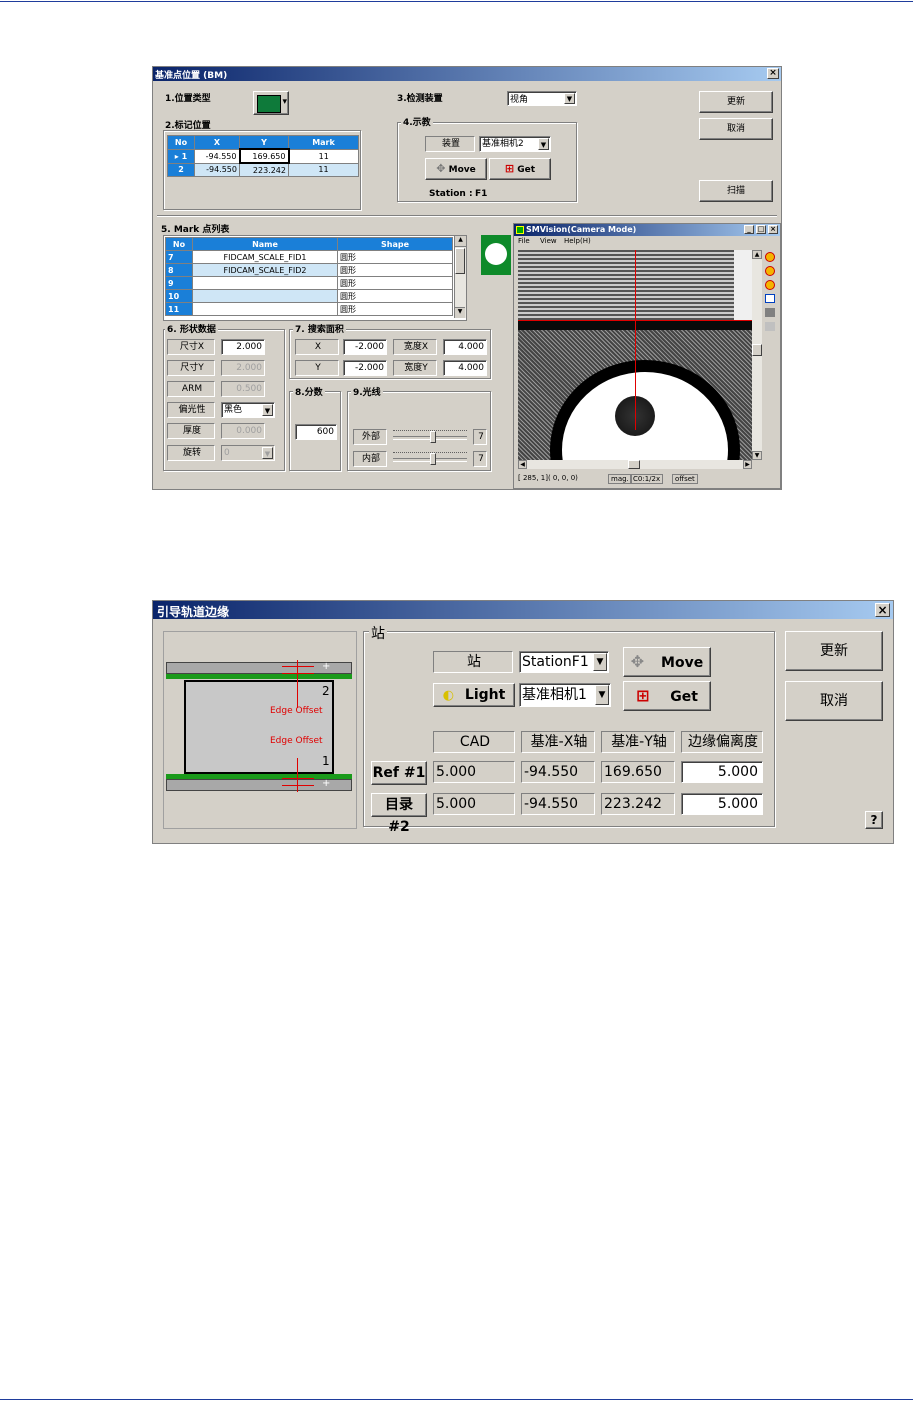  What do you see at coordinates (474, 695) in the screenshot?
I see `light-button: ◐ Light` at bounding box center [474, 695].